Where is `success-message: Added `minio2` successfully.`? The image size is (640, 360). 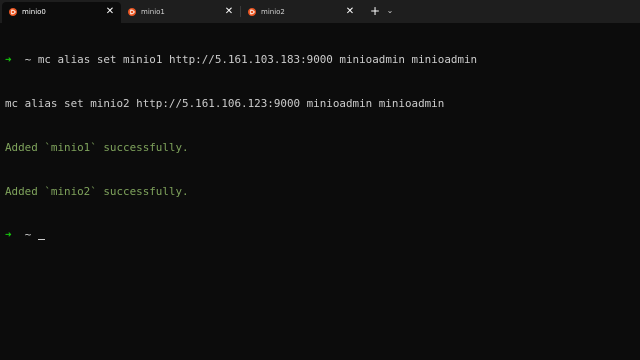
success-message: Added `minio2` successfully. is located at coordinates (97, 191).